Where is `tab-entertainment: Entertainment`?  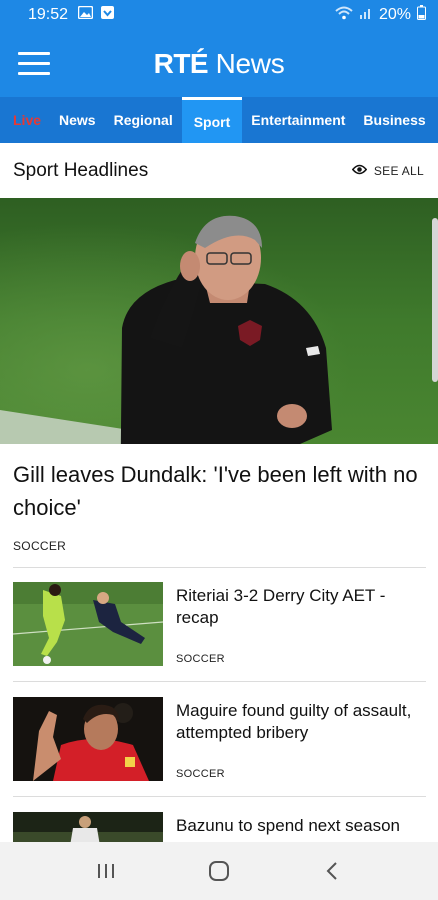
tab-entertainment: Entertainment is located at coordinates (298, 120).